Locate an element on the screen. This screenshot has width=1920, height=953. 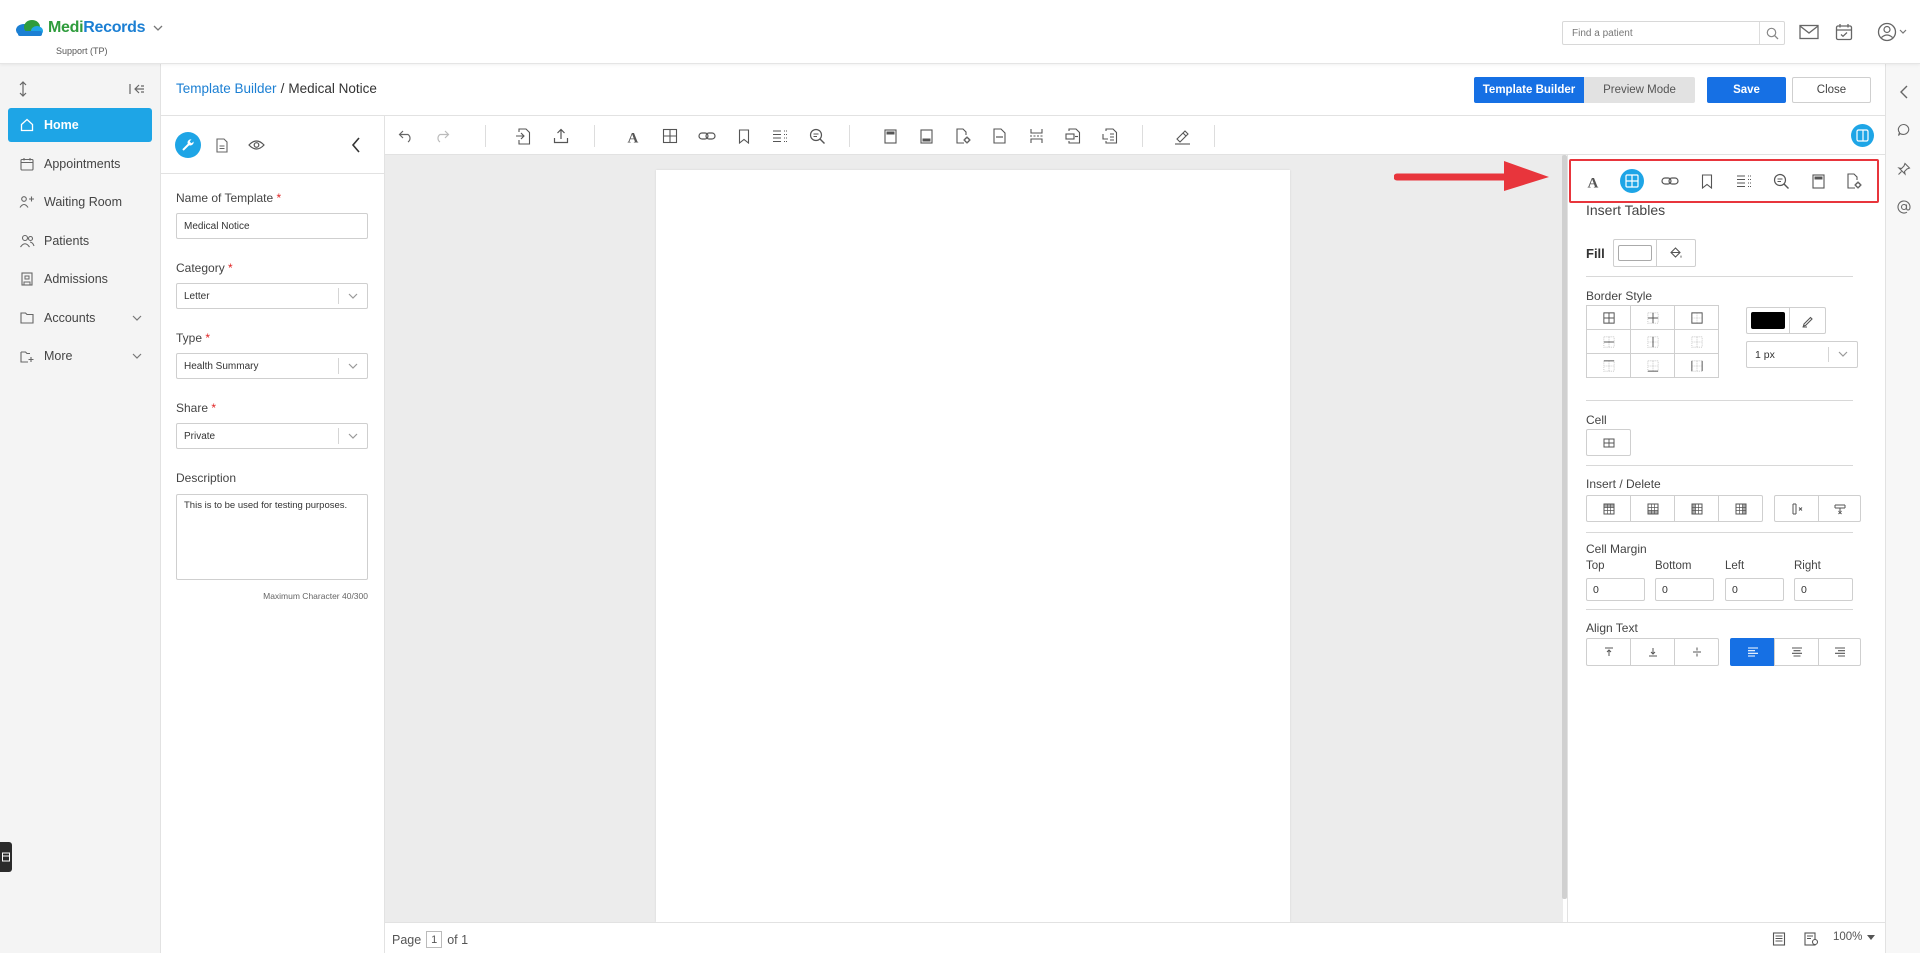
border-color-swatch is located at coordinates (1768, 320).